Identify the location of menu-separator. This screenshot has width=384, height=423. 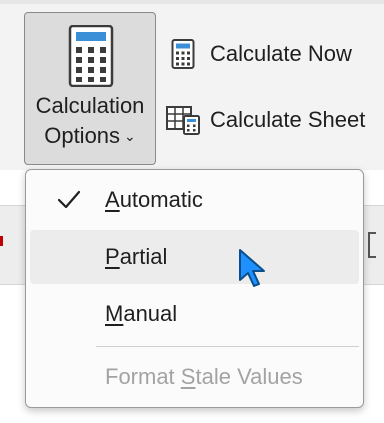
(227, 346).